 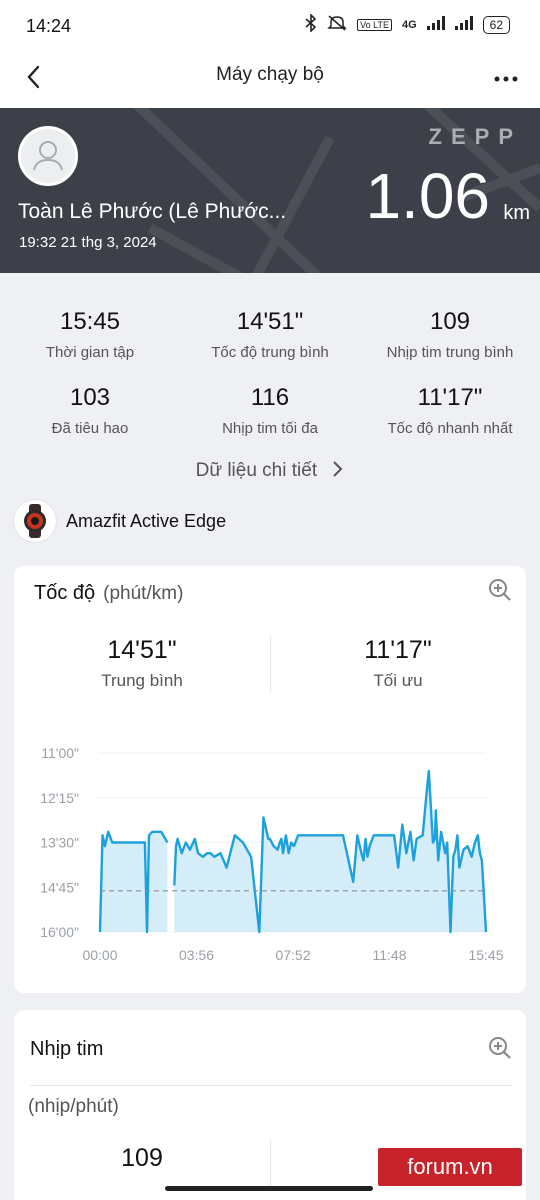 I want to click on stat-duration: 15:45 Thời gian tập, so click(x=90, y=334).